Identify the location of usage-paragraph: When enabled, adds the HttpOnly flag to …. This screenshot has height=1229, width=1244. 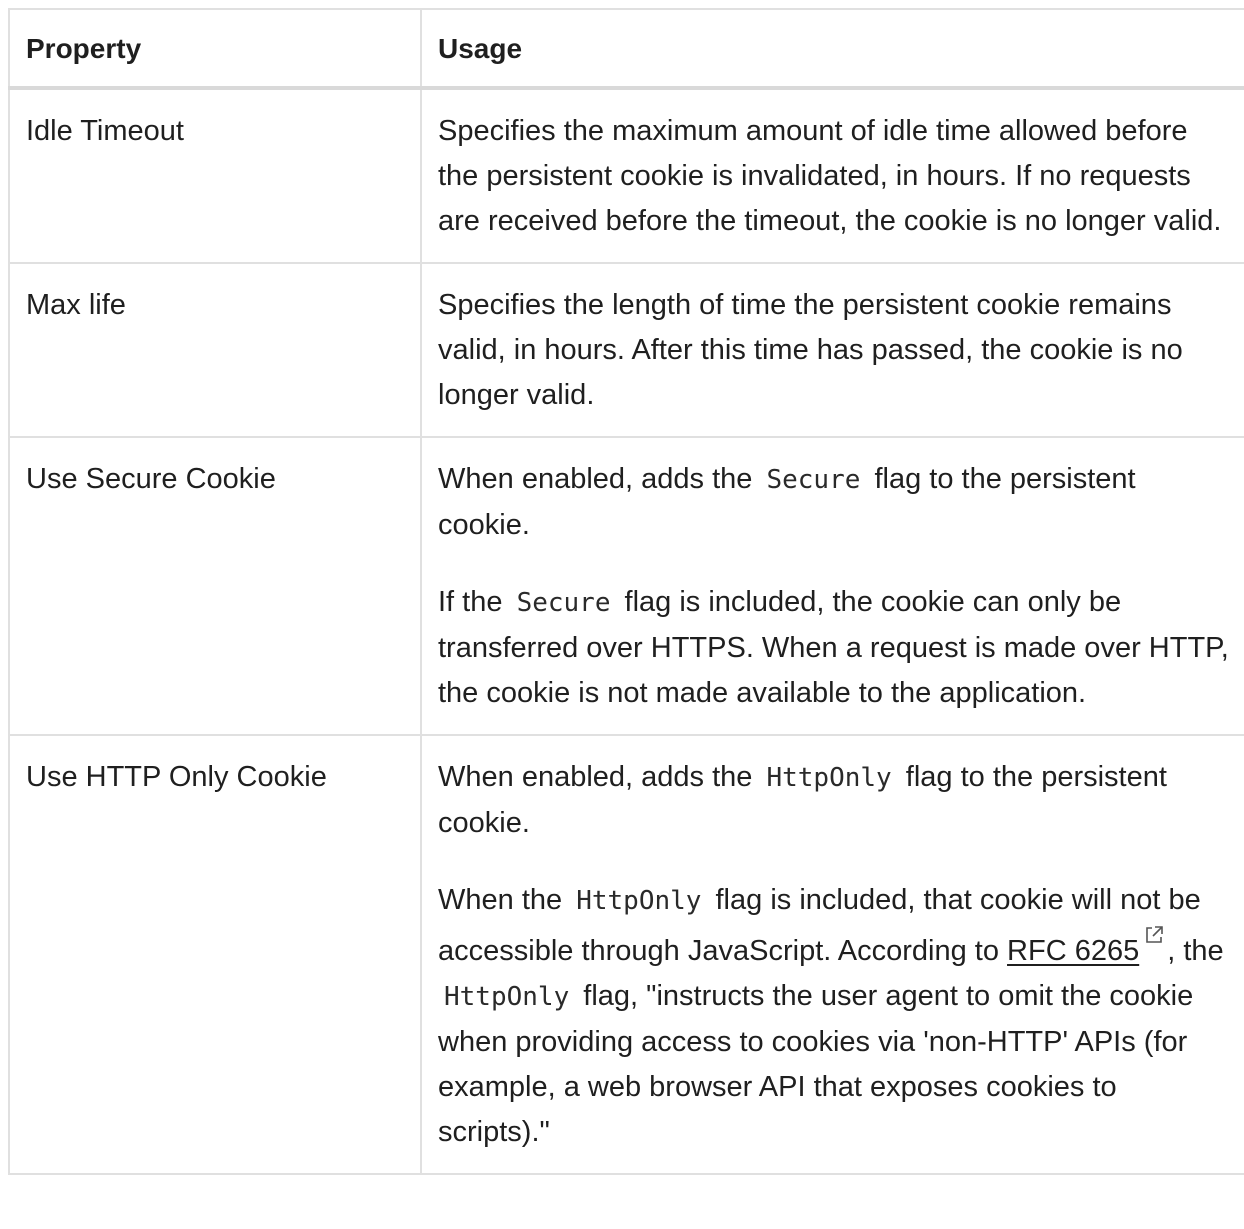
(834, 800).